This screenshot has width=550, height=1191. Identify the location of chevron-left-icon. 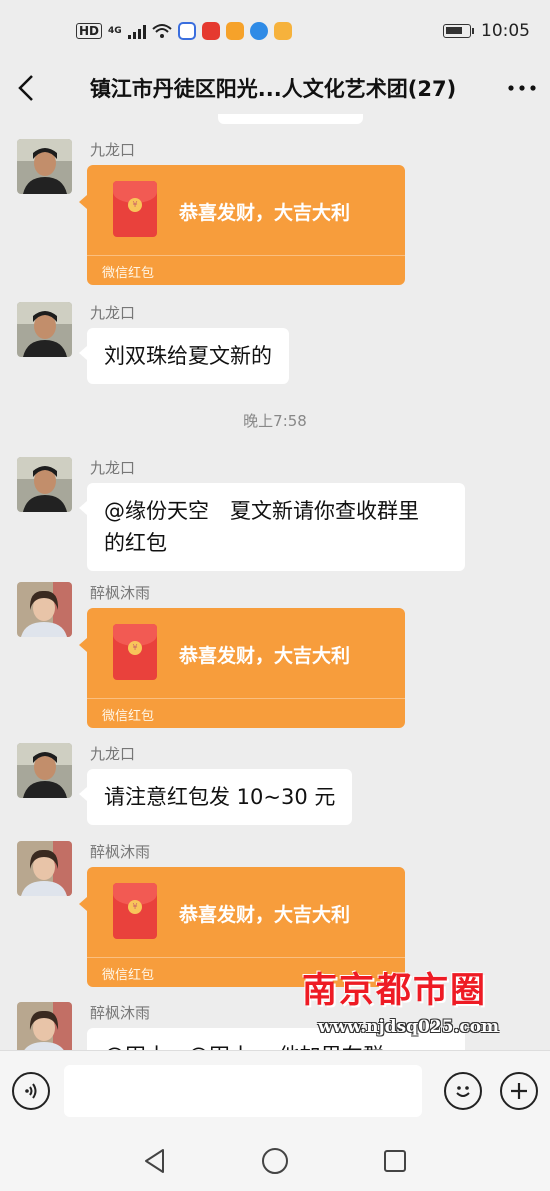
(25, 88).